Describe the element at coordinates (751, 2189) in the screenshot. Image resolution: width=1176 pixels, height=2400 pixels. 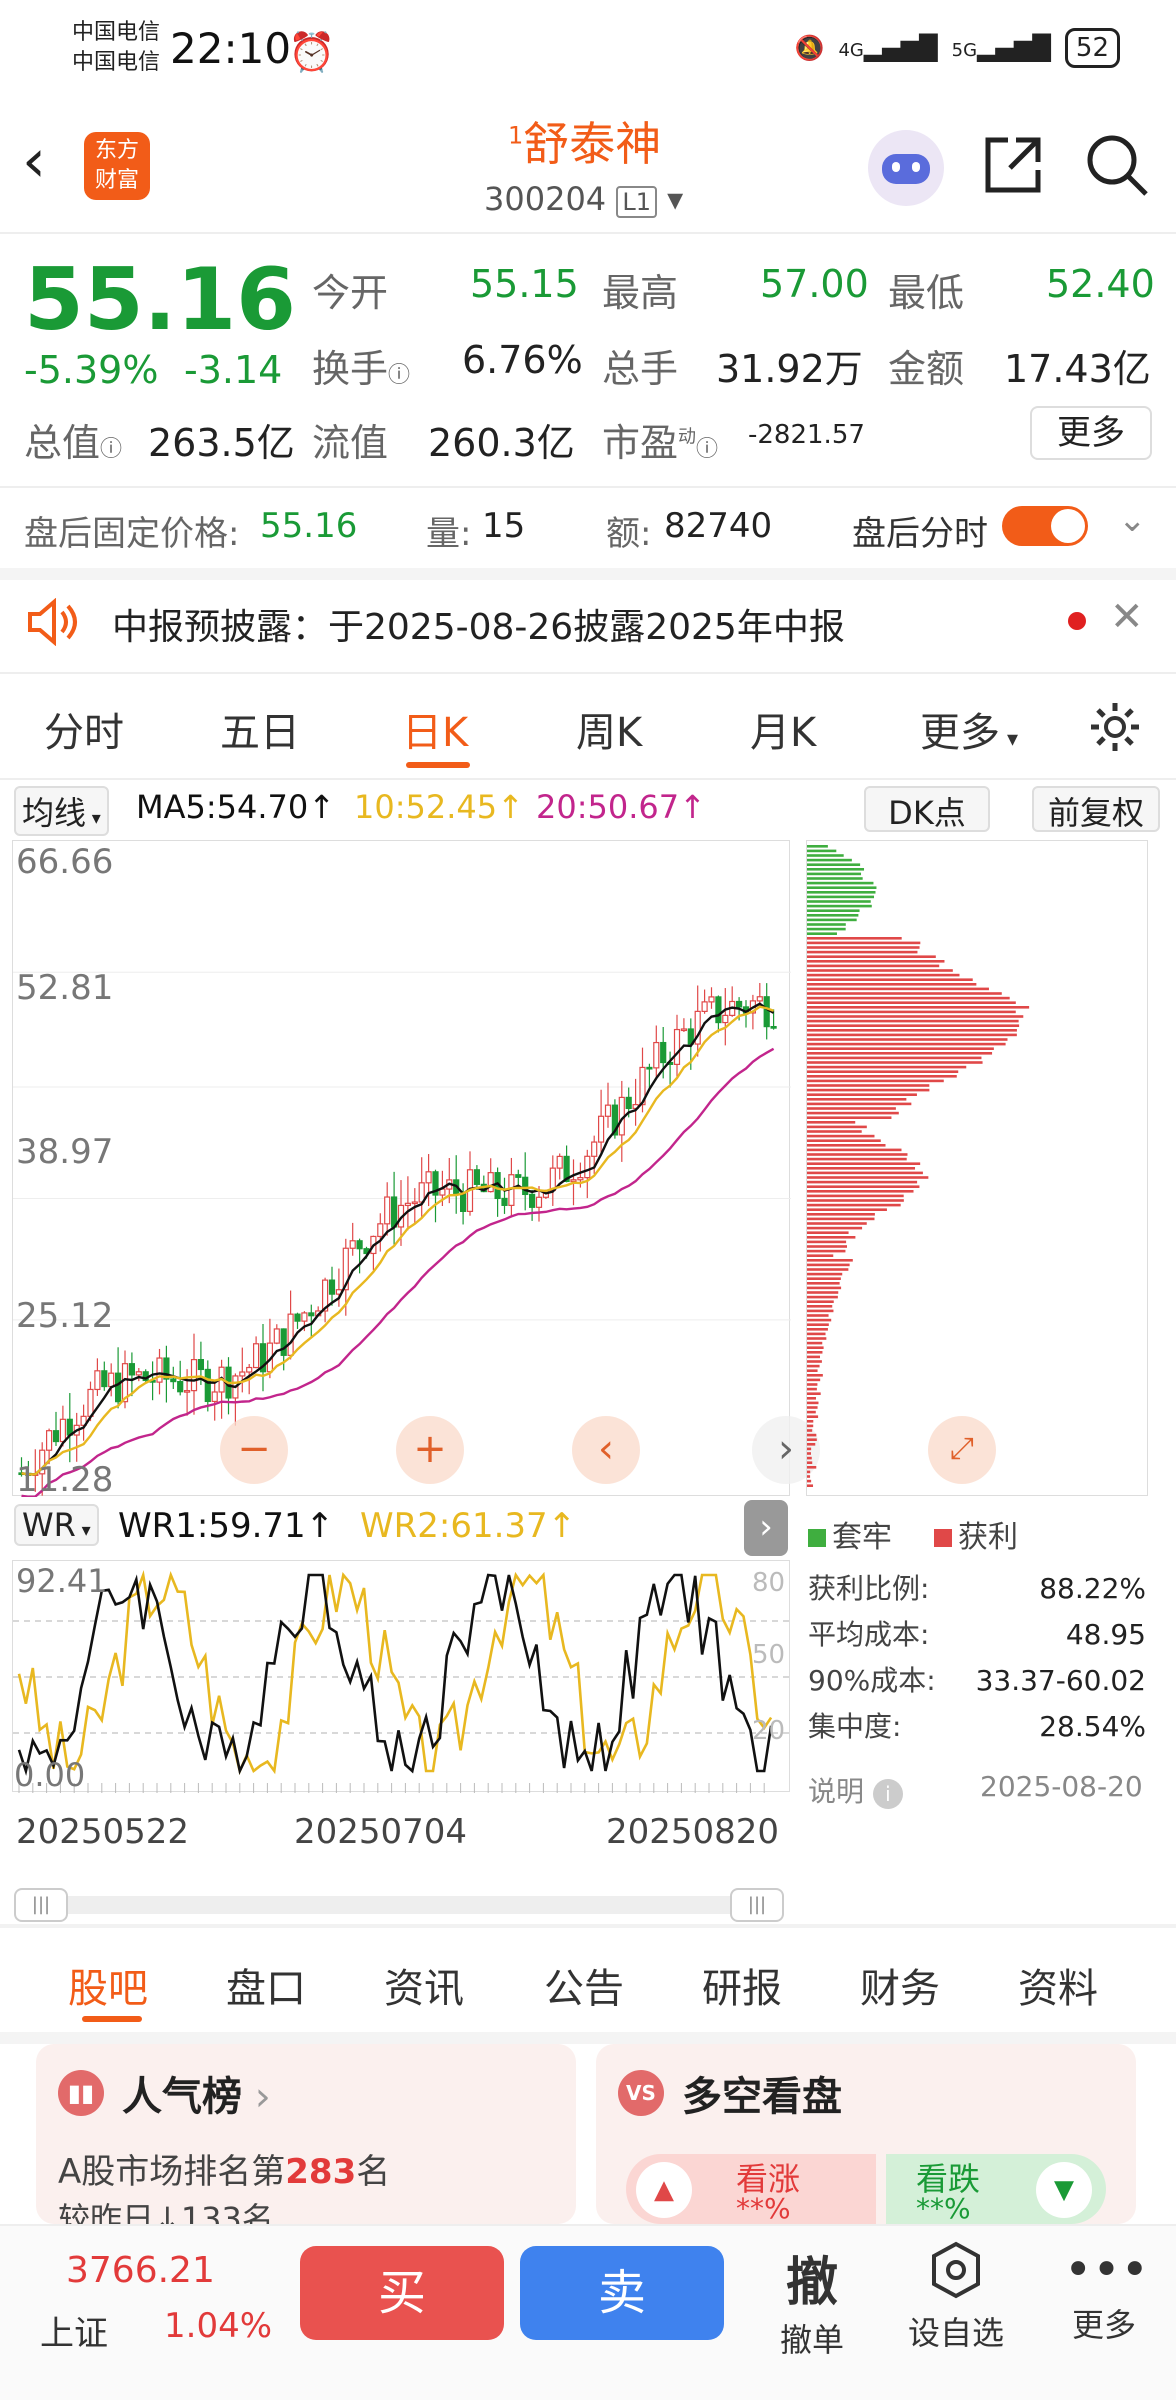
I see `bull-button: ▲ 看涨 **%` at that location.